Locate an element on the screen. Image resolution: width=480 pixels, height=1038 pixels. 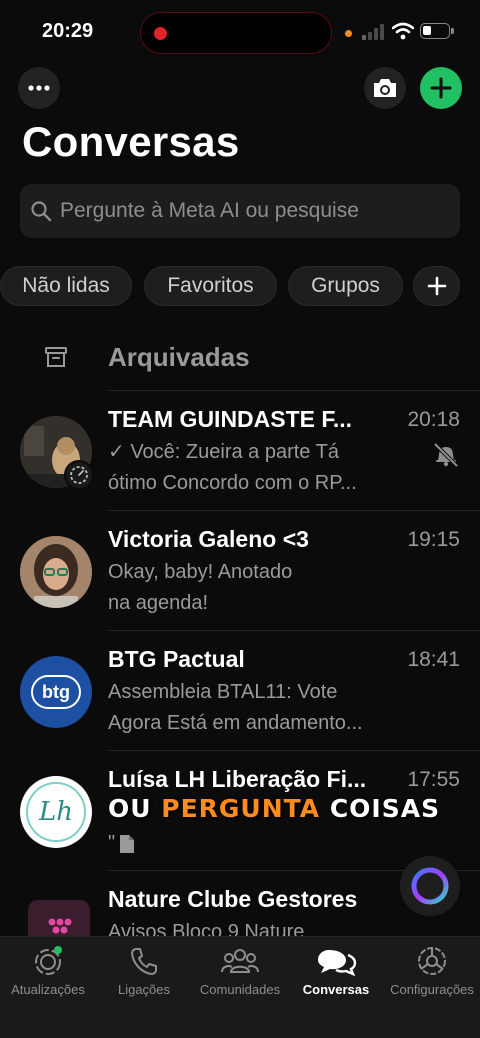
battery-icon is located at coordinates (435, 31).